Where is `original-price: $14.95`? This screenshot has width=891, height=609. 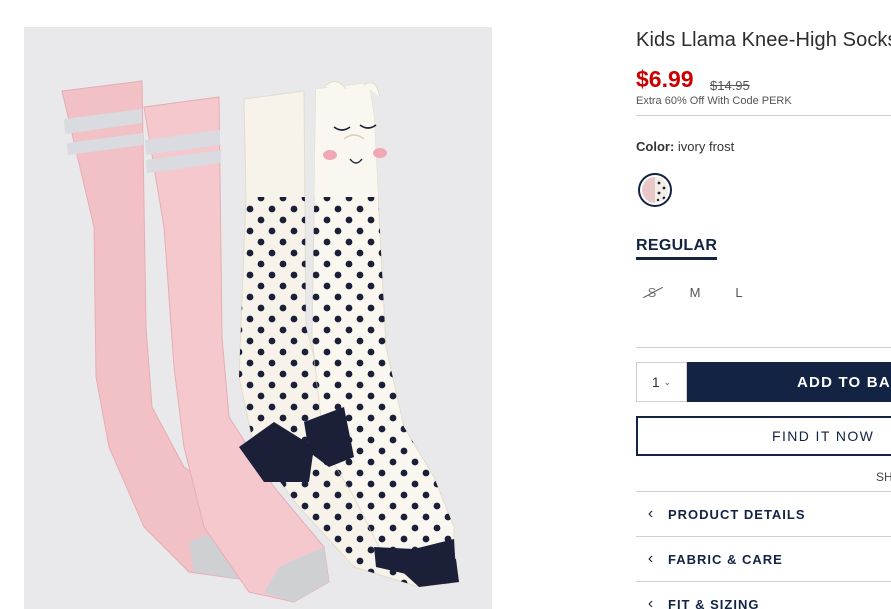 original-price: $14.95 is located at coordinates (730, 85).